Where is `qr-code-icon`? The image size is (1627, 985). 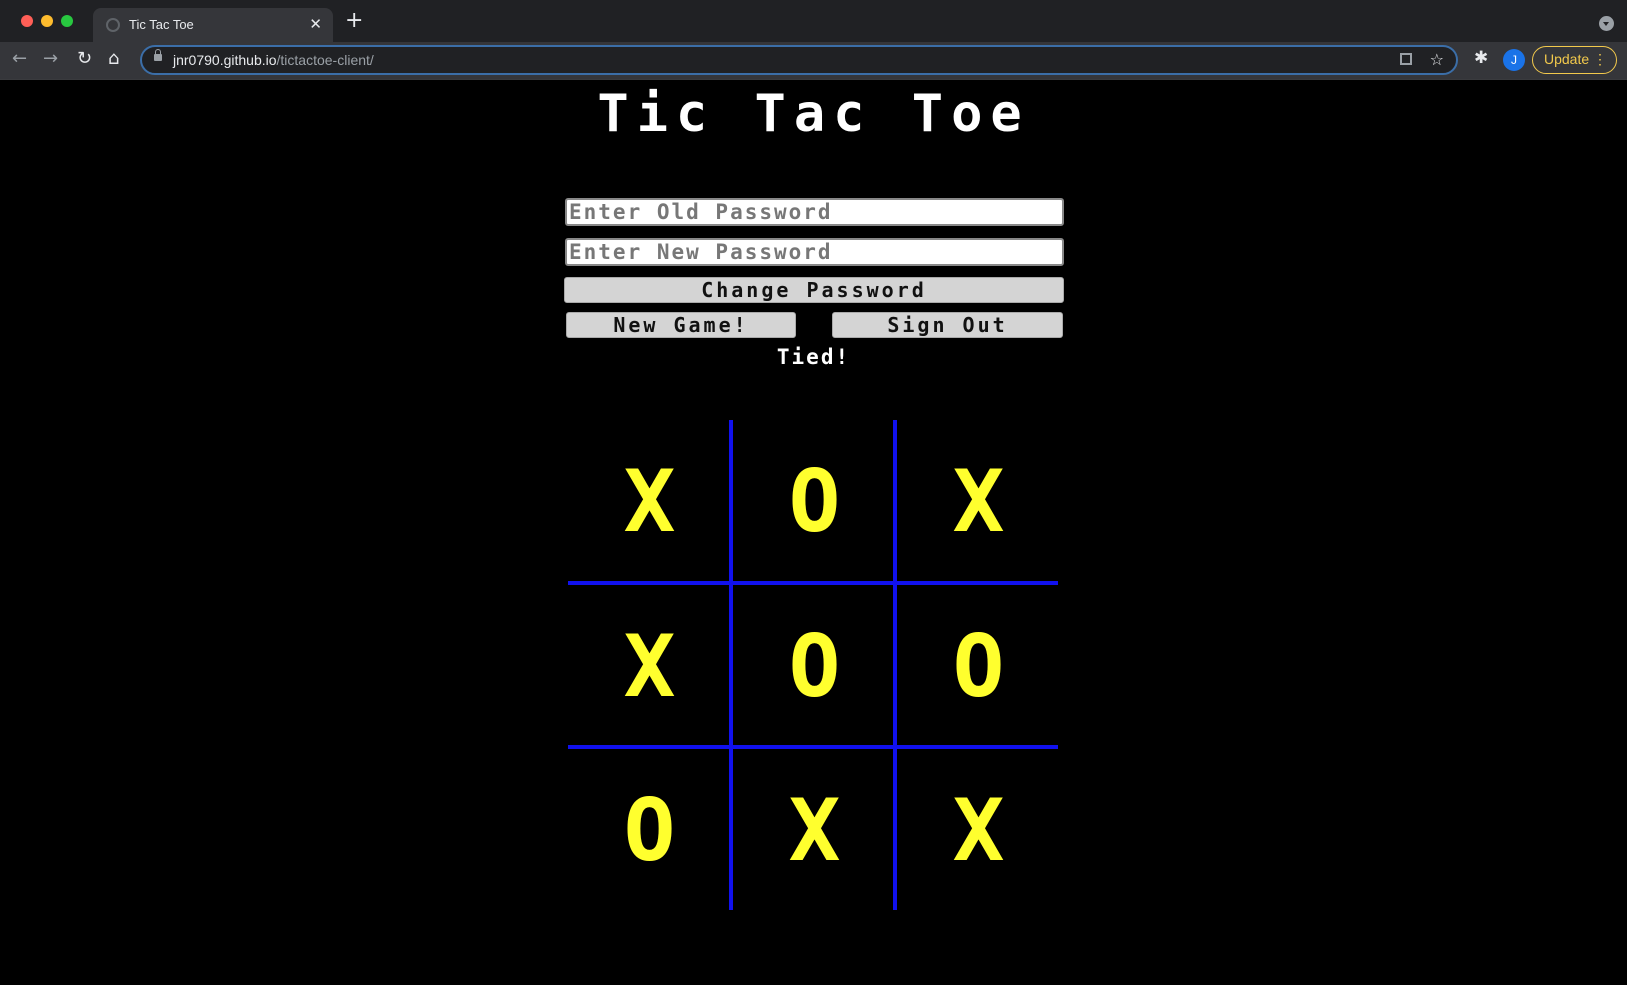
qr-code-icon is located at coordinates (1406, 59).